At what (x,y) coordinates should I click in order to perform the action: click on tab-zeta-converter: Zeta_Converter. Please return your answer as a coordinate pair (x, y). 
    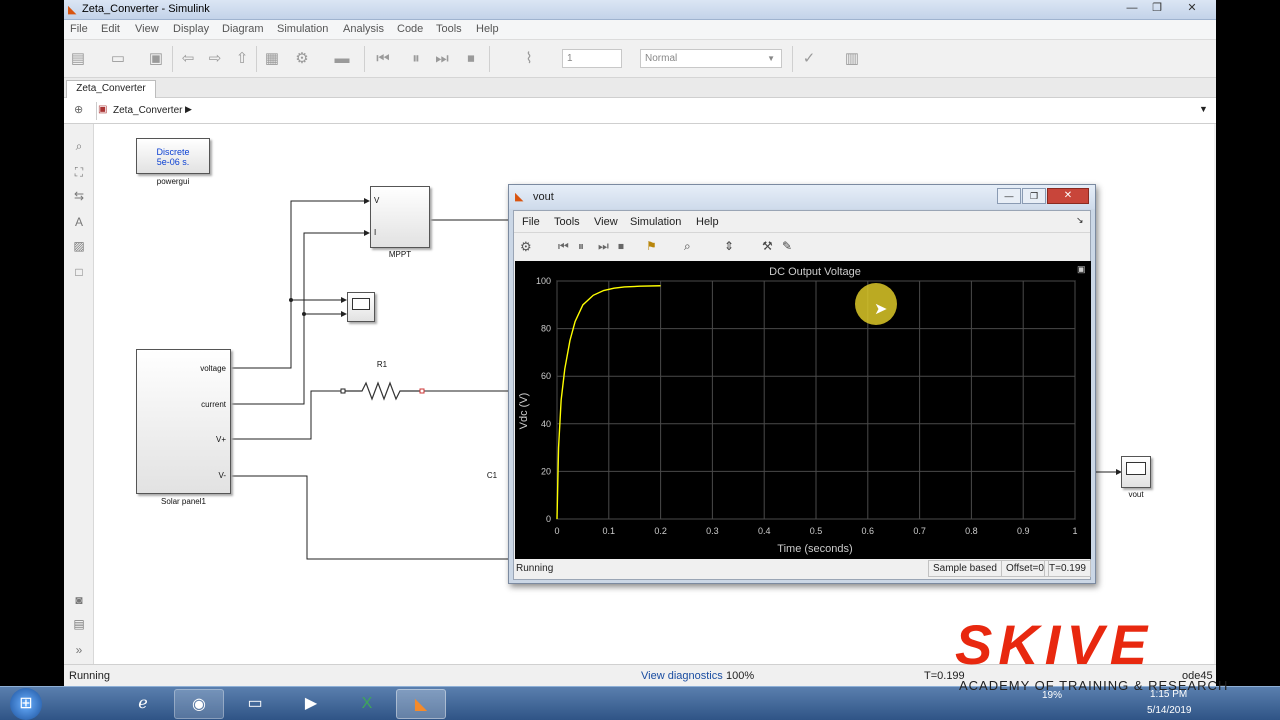
    Looking at the image, I should click on (111, 89).